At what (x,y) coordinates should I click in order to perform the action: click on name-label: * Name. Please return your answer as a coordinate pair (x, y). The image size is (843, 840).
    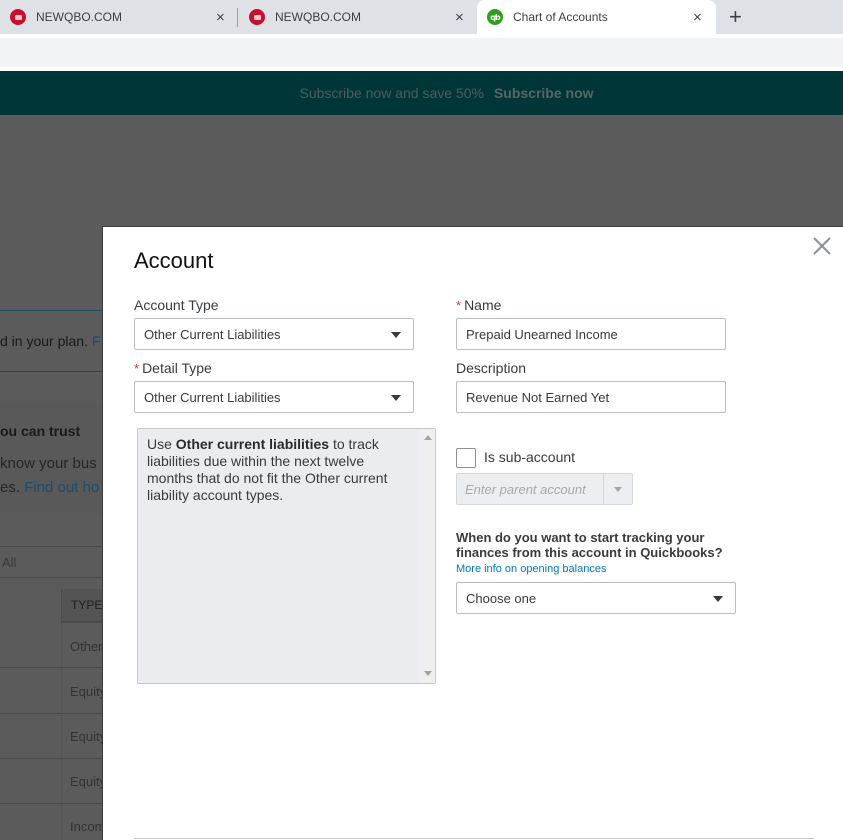
    Looking at the image, I should click on (478, 305).